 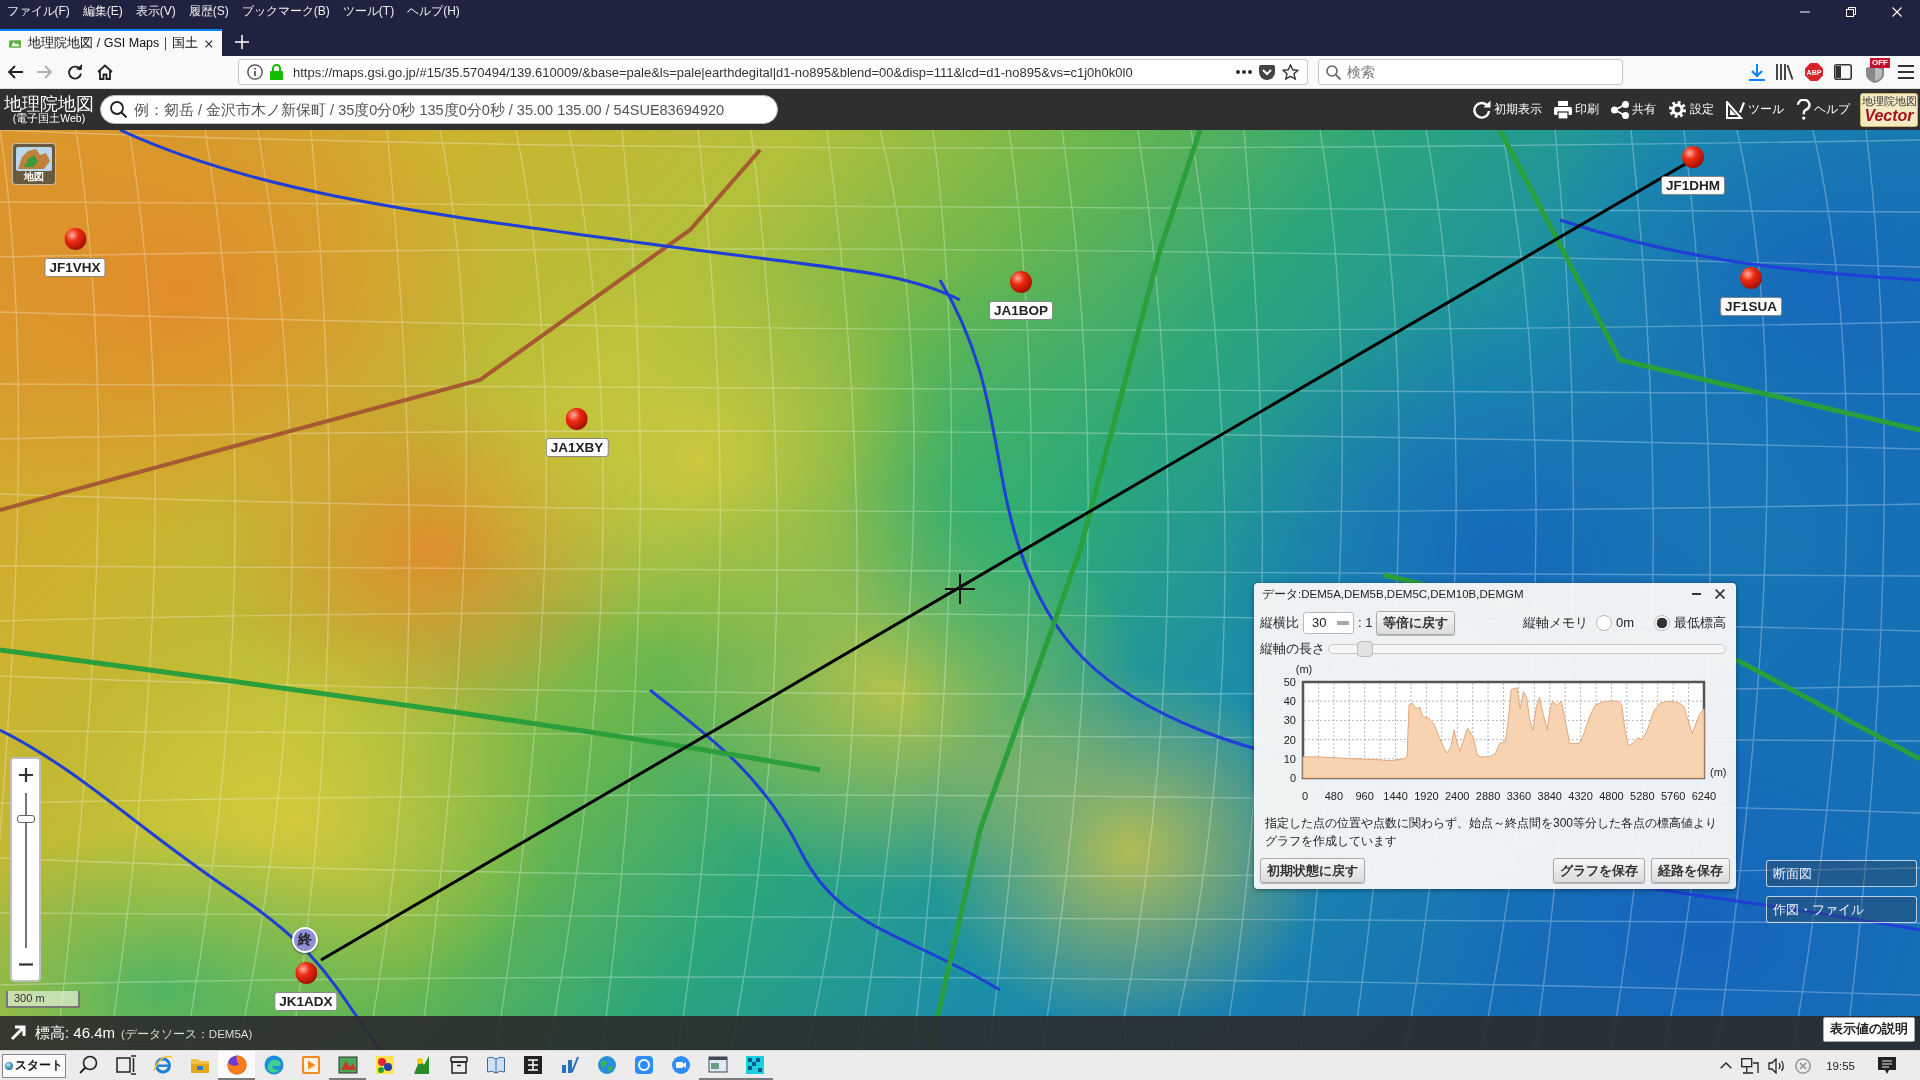 I want to click on search-field: 検索, so click(x=1470, y=72).